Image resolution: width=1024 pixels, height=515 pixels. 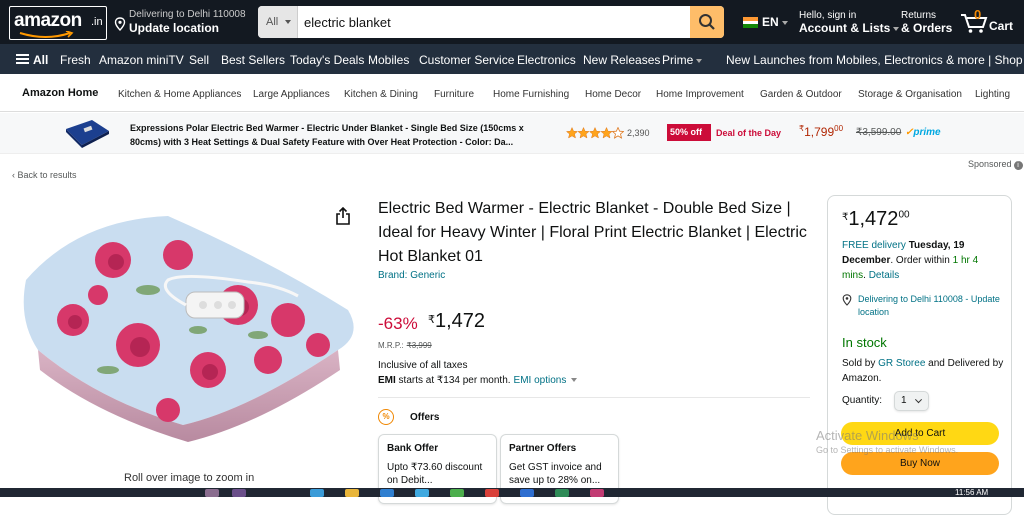 What do you see at coordinates (253, 60) in the screenshot?
I see `nav-item-best-sellers: Best Sellers` at bounding box center [253, 60].